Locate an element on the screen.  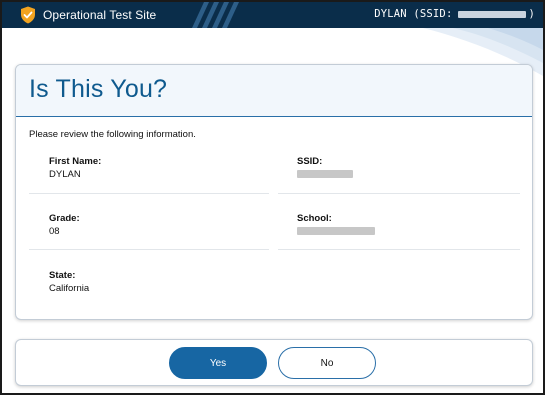
first-name-field: First Name: DYLAN is located at coordinates (75, 168).